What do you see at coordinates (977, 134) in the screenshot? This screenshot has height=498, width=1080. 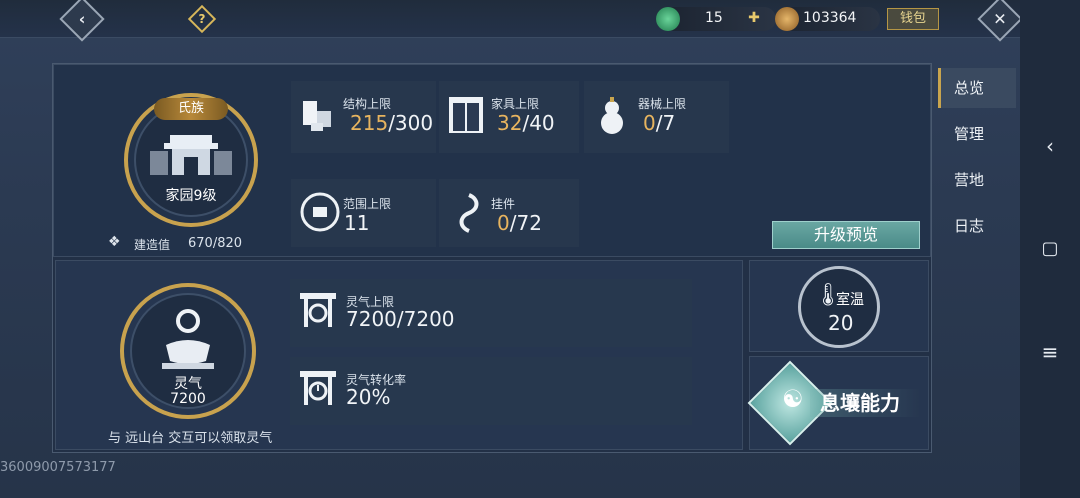 I see `tab-manage: 管理` at bounding box center [977, 134].